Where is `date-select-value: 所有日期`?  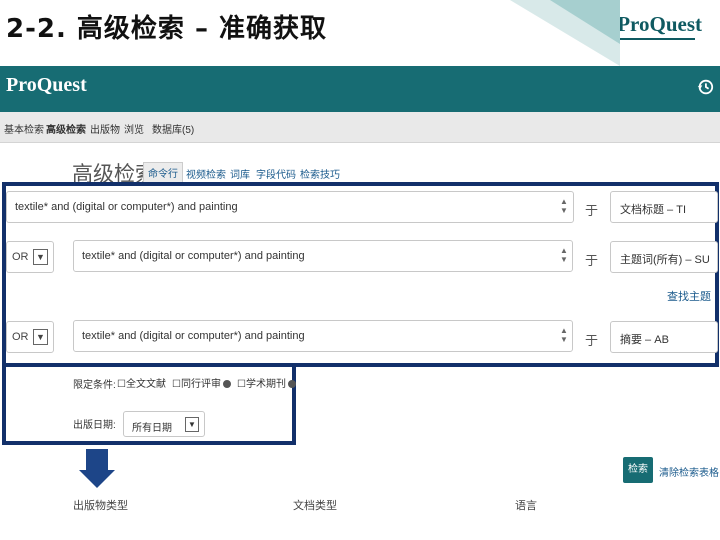 date-select-value: 所有日期 is located at coordinates (152, 428).